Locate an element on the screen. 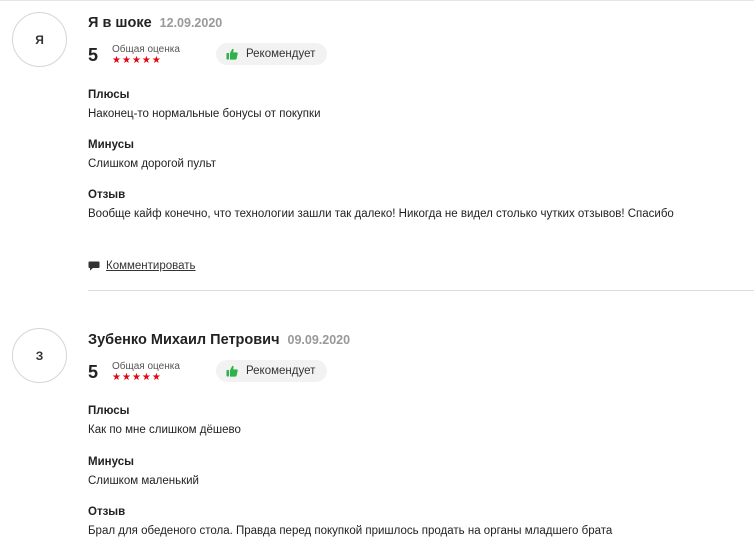 The height and width of the screenshot is (560, 754). avatar-letter: Я is located at coordinates (39, 39).